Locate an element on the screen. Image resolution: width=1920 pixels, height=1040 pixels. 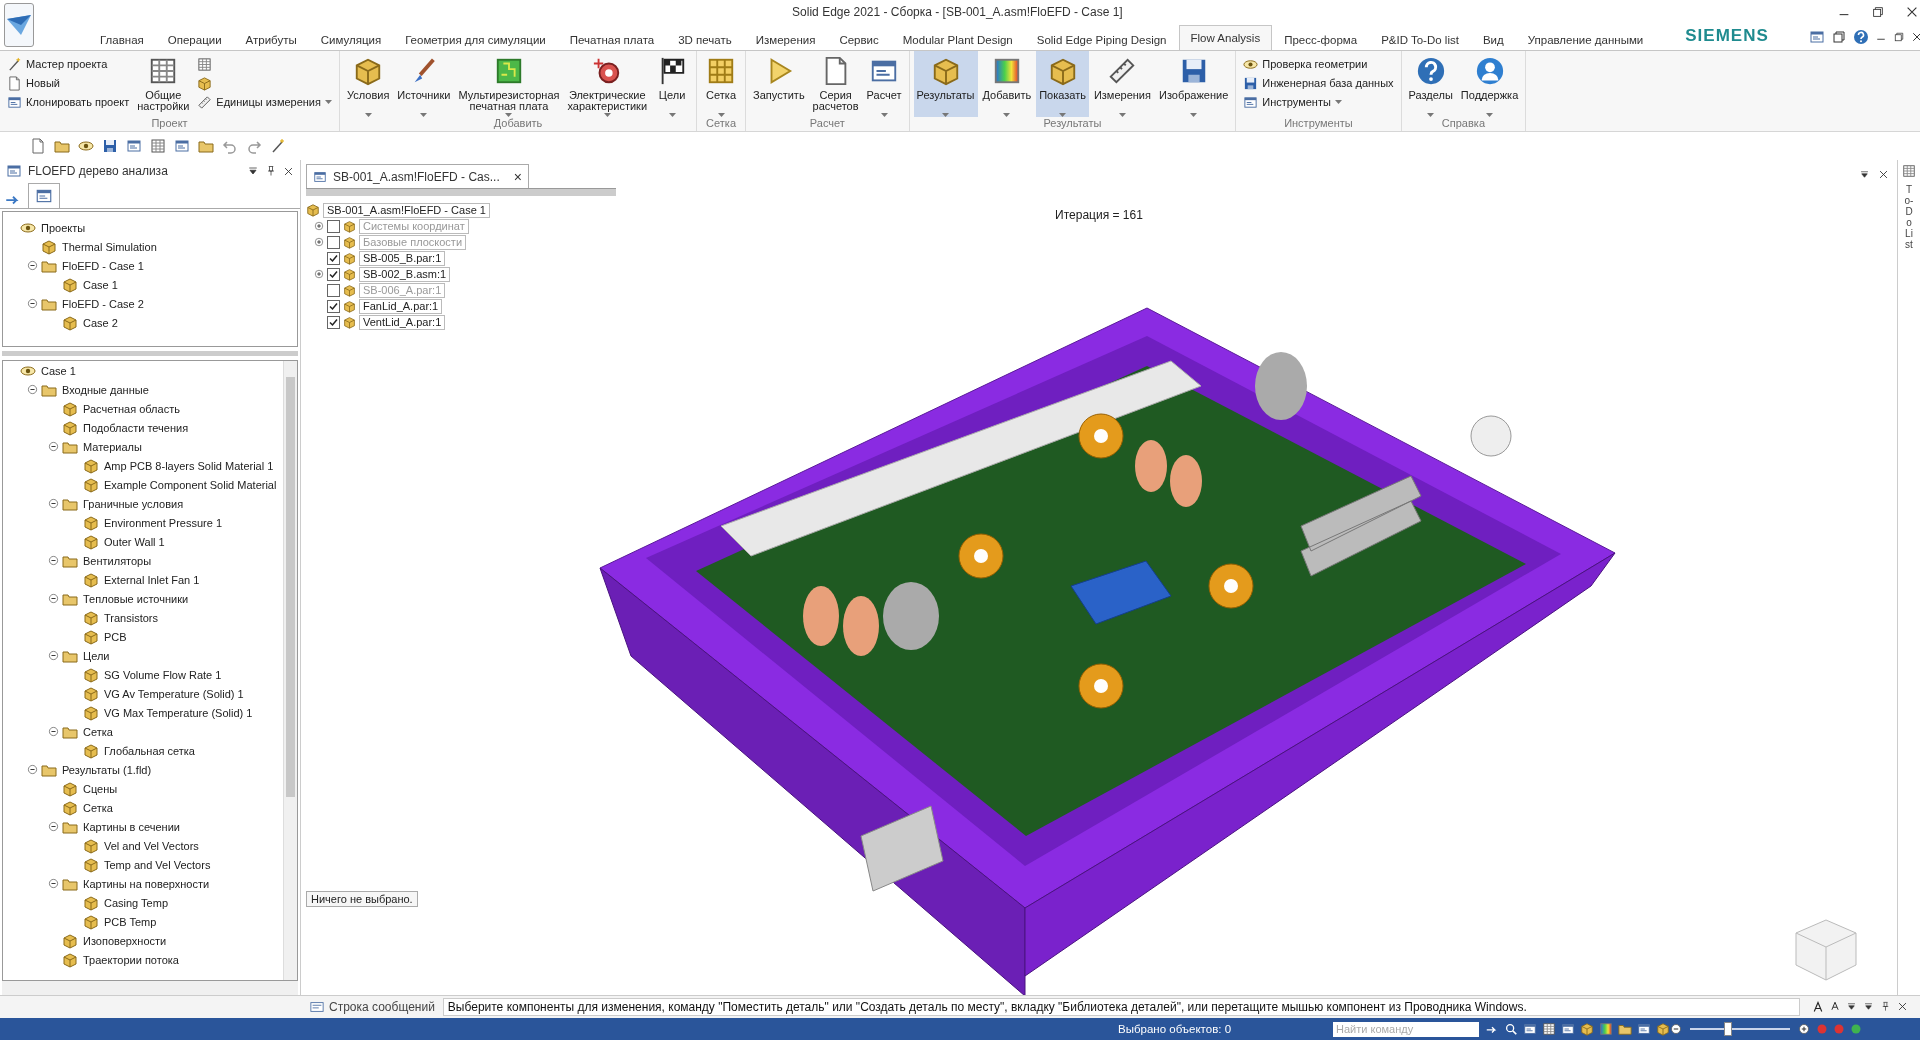
tree-item: Casing Temp is located at coordinates (136, 902).